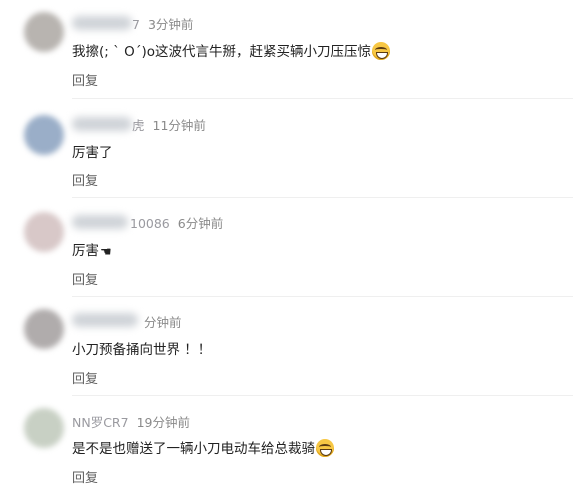 The height and width of the screenshot is (495, 573). Describe the element at coordinates (85, 251) in the screenshot. I see `comment-text-content: 厉害` at that location.